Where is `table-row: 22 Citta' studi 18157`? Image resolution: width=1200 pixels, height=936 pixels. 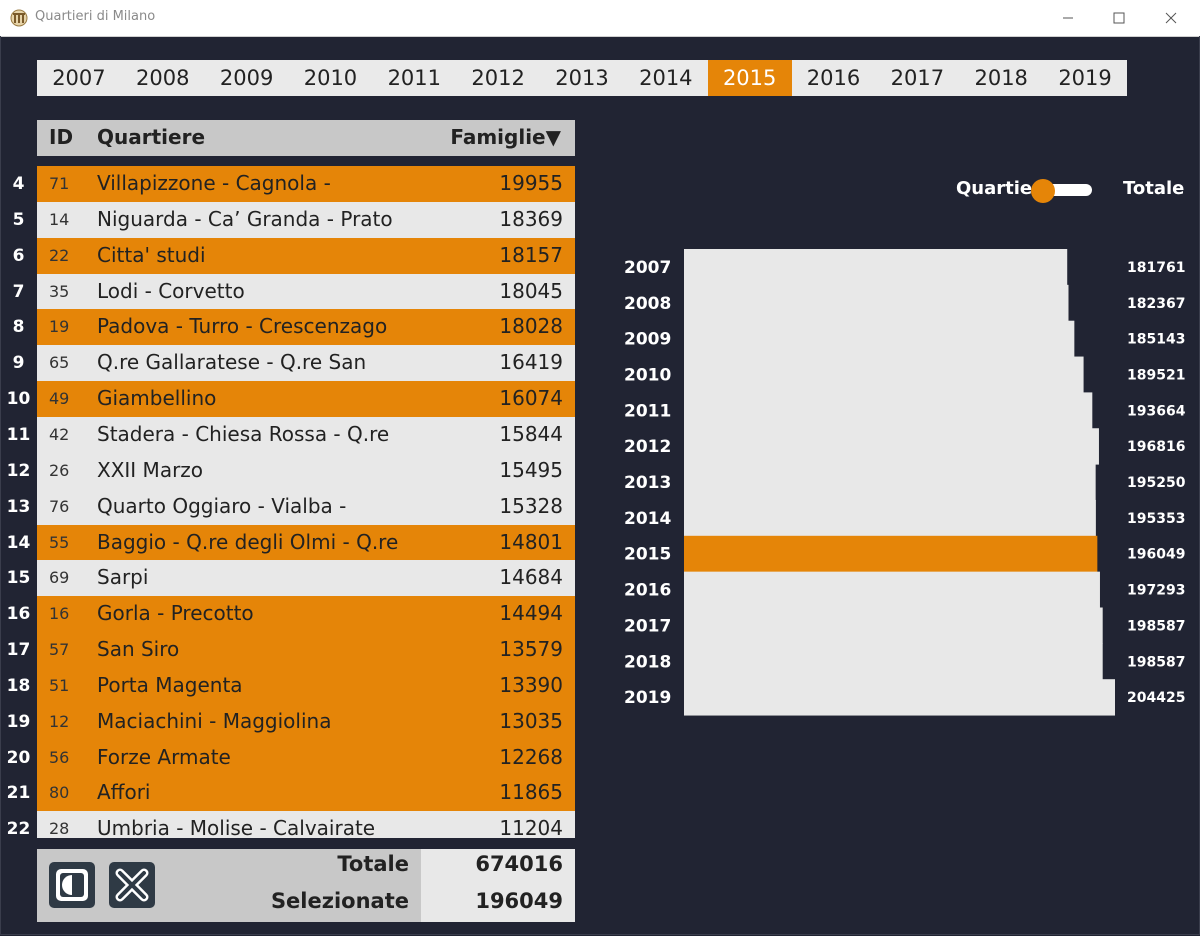
table-row: 22 Citta' studi 18157 is located at coordinates (306, 255).